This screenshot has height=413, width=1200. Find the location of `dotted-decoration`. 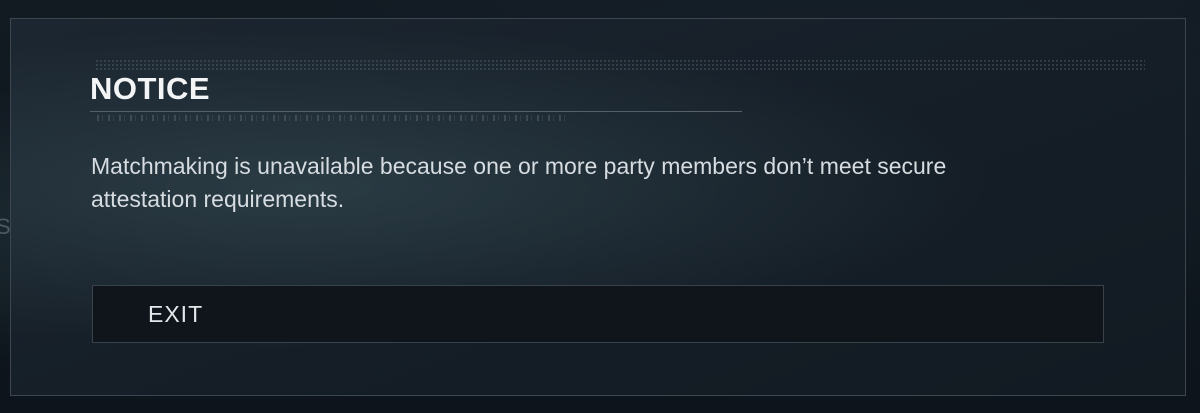

dotted-decoration is located at coordinates (620, 65).